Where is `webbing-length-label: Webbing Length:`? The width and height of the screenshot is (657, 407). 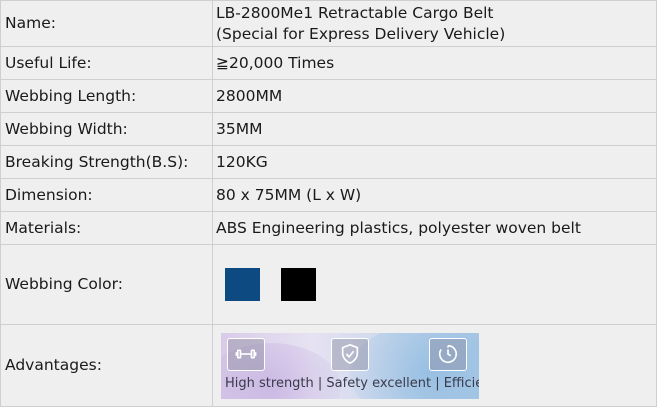
webbing-length-label: Webbing Length: is located at coordinates (106, 96).